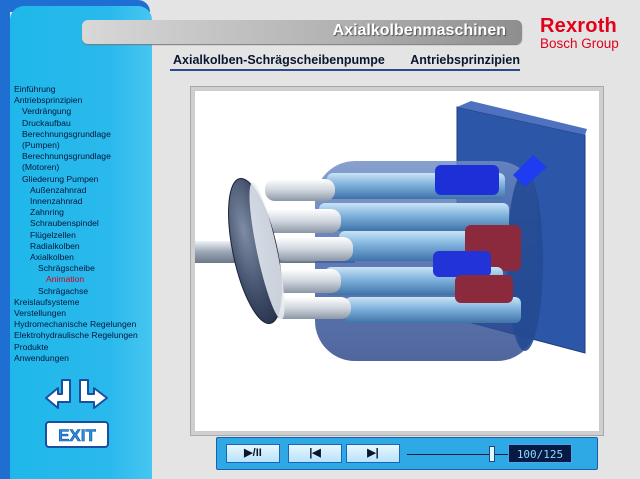 Image resolution: width=640 pixels, height=479 pixels. I want to click on sidebar-item: Verstellungen, so click(85, 313).